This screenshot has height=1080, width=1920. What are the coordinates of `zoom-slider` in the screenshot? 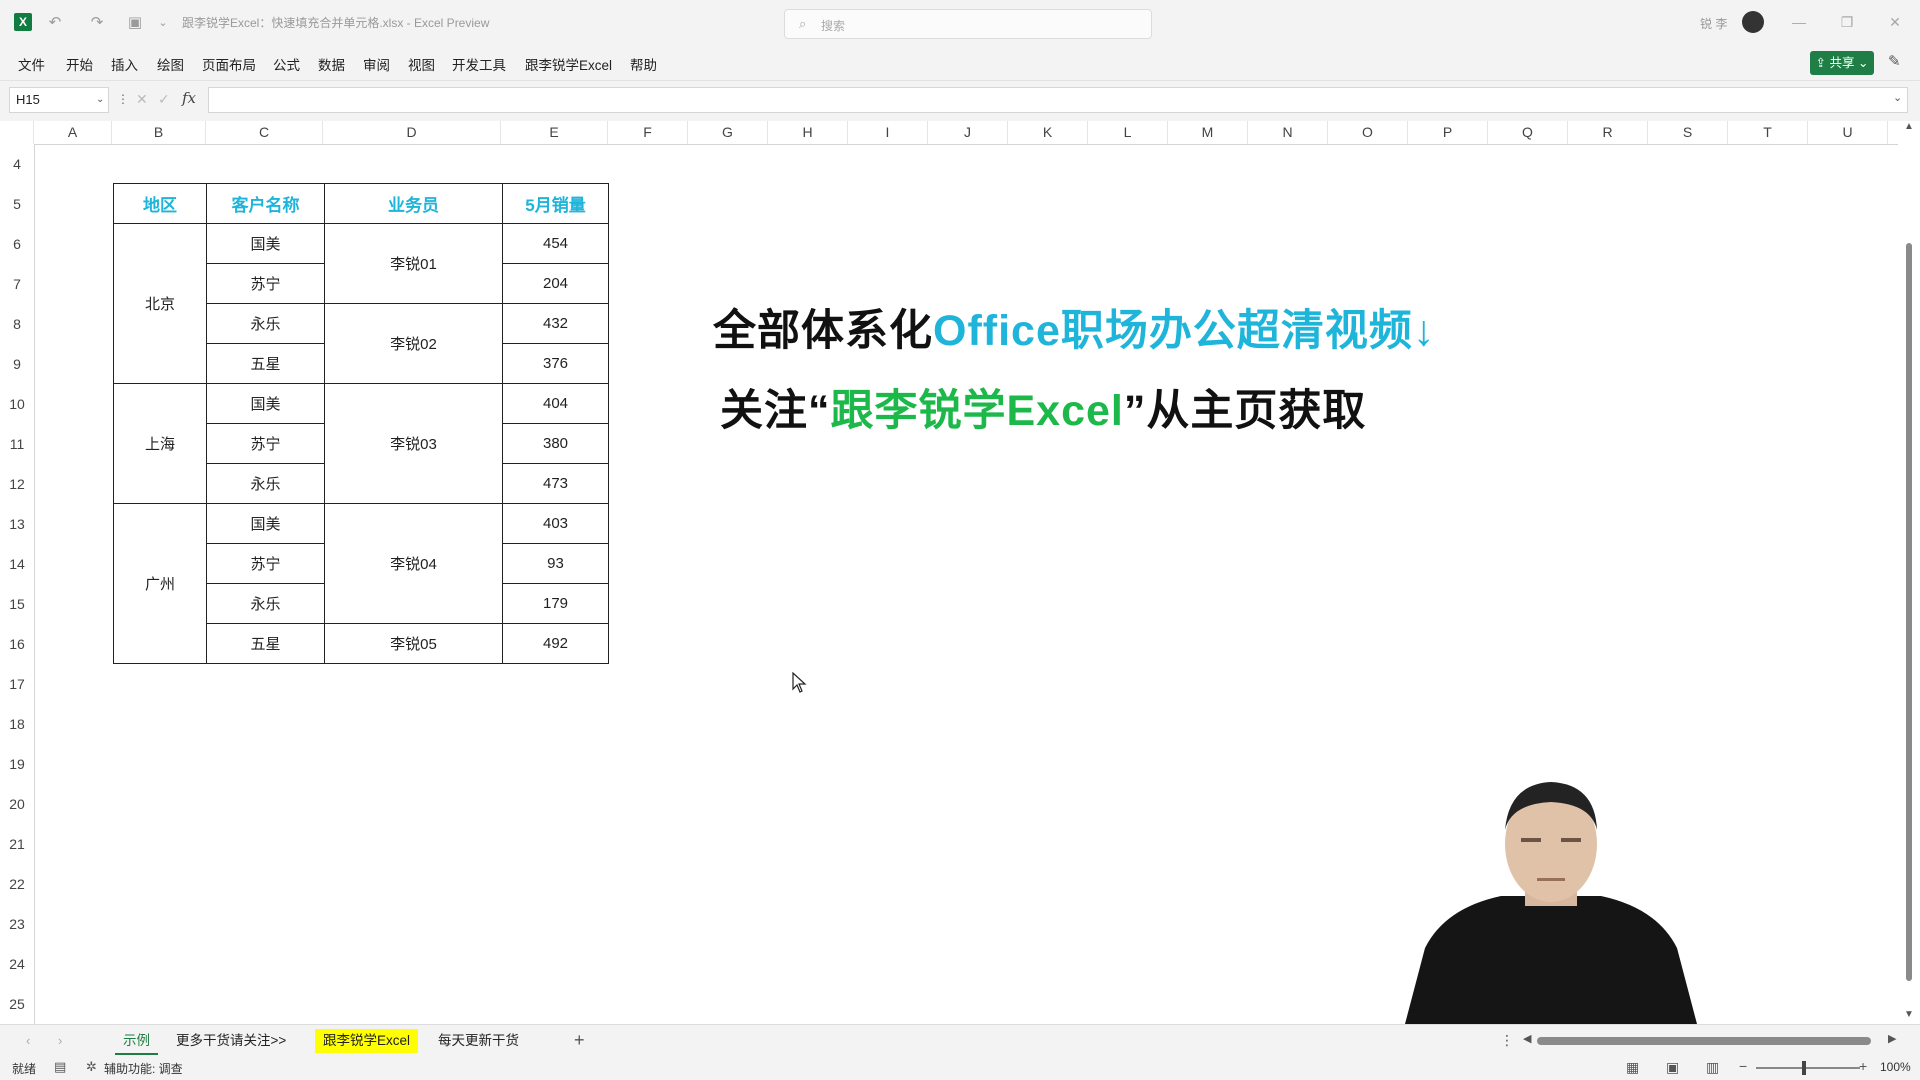 It's located at (1808, 1068).